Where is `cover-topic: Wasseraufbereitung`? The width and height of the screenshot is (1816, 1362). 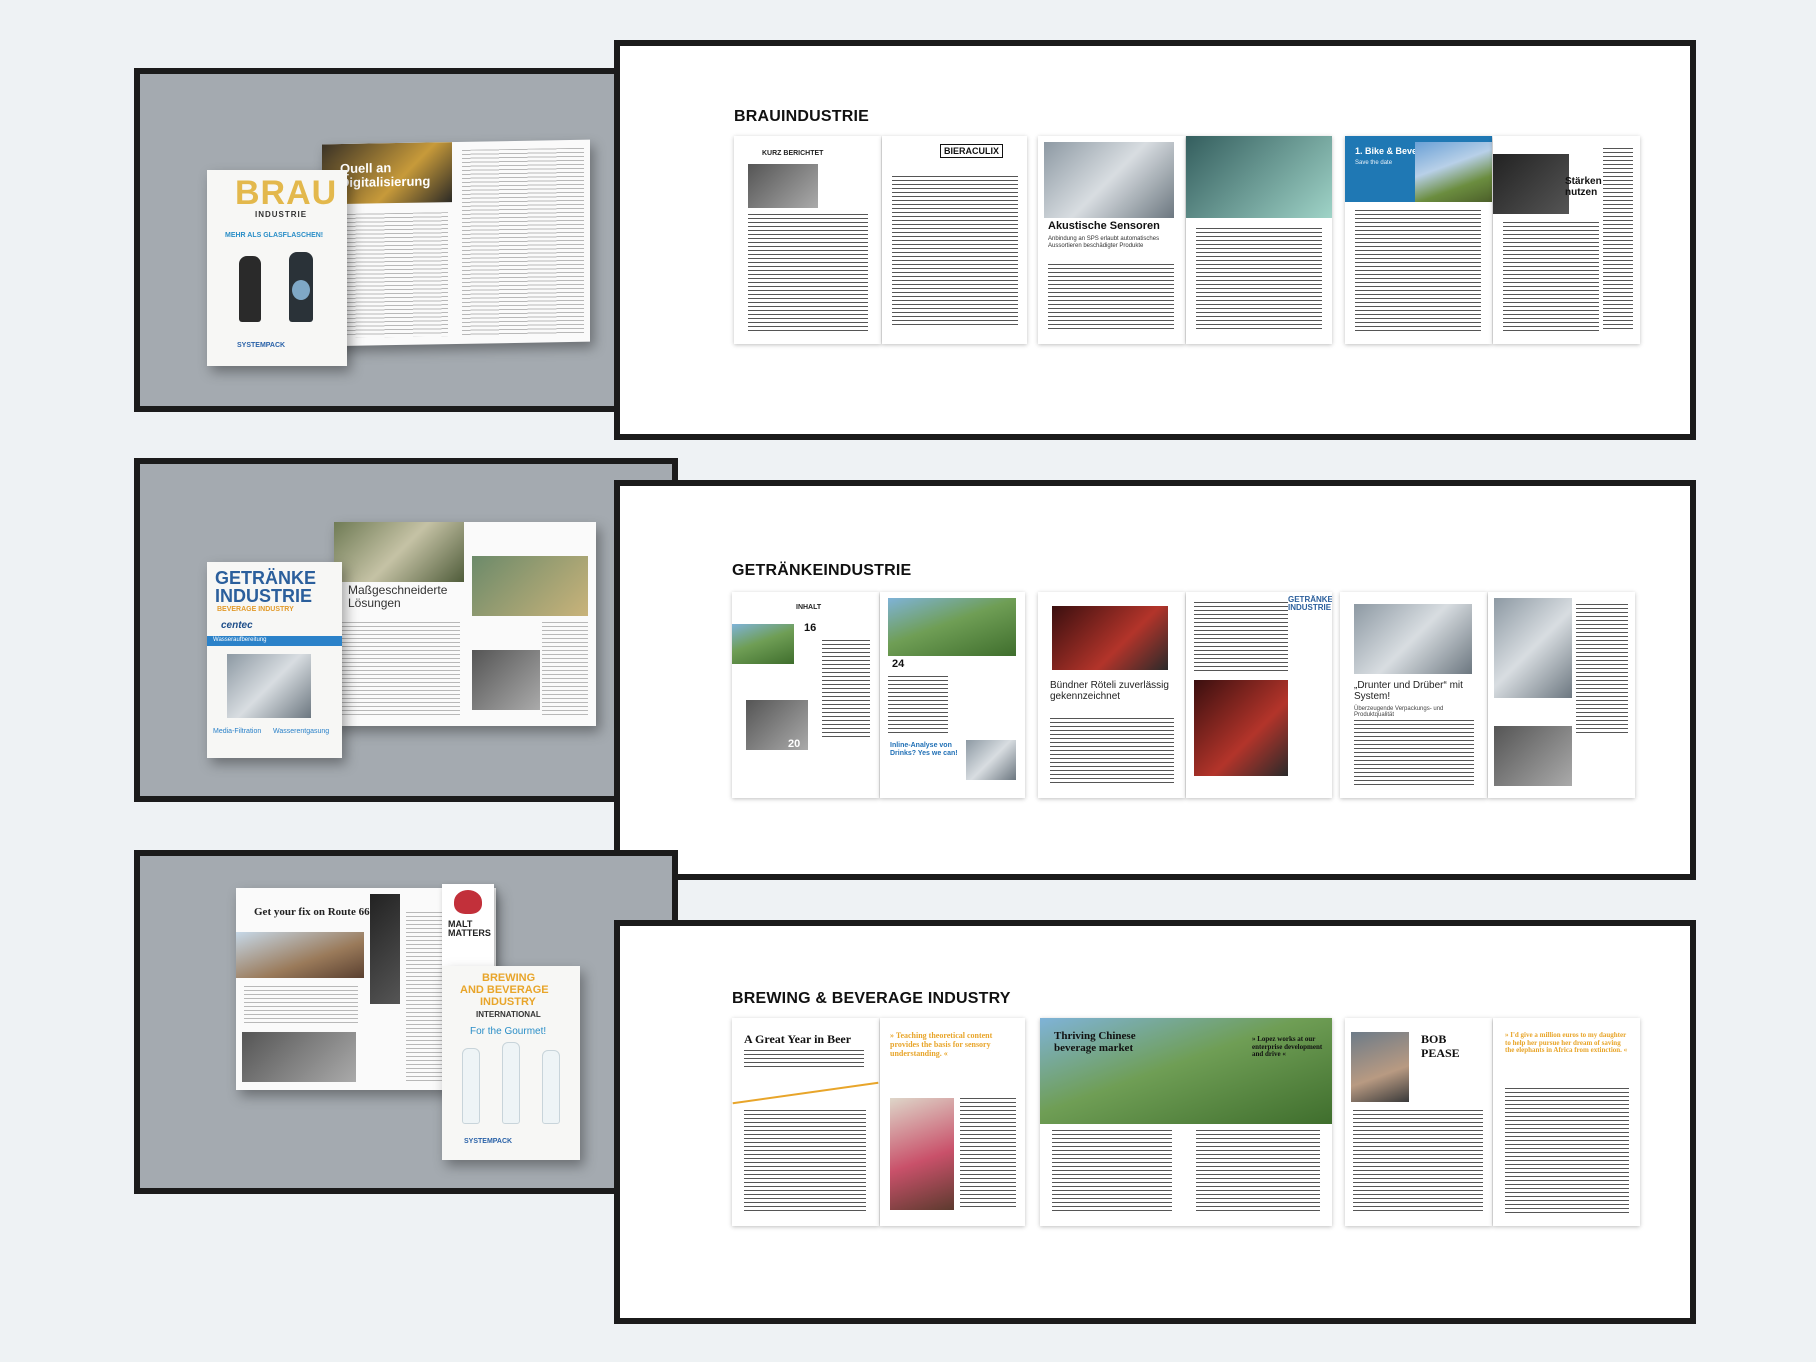
cover-topic: Wasseraufbereitung is located at coordinates (240, 640).